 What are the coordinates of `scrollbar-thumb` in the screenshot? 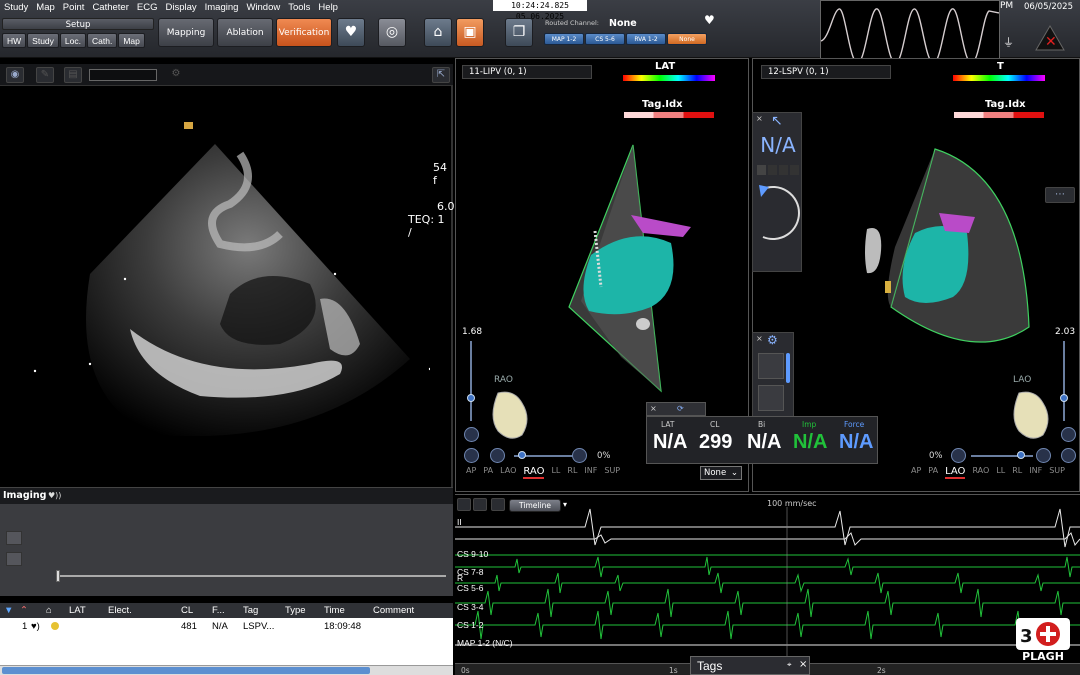 It's located at (186, 670).